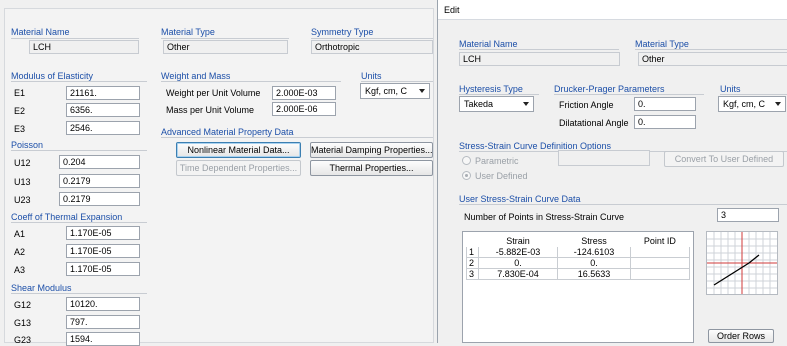 Image resolution: width=787 pixels, height=346 pixels. What do you see at coordinates (724, 159) in the screenshot?
I see `convert-to-user-defined-button: Convert To User Defined` at bounding box center [724, 159].